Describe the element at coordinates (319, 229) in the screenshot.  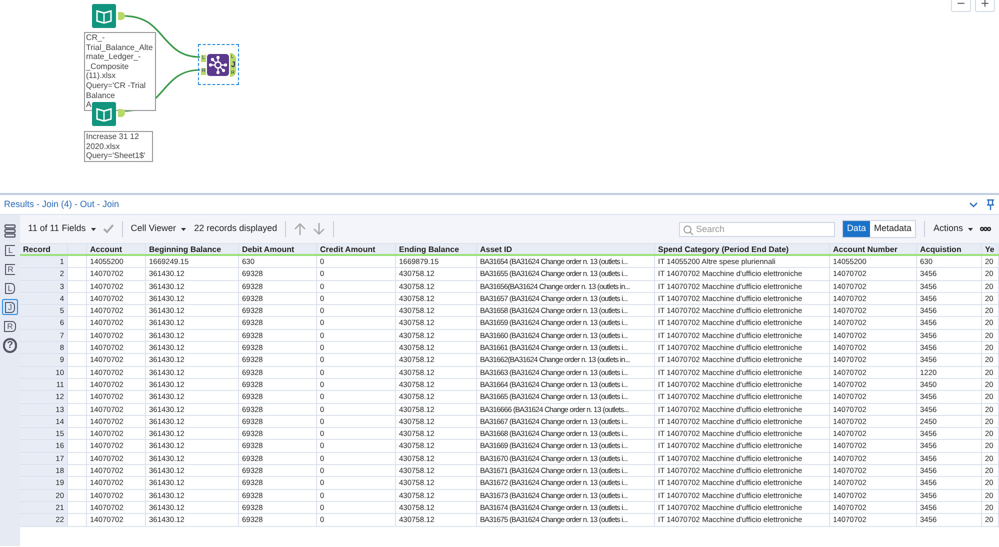
I see `arrow-down-icon` at that location.